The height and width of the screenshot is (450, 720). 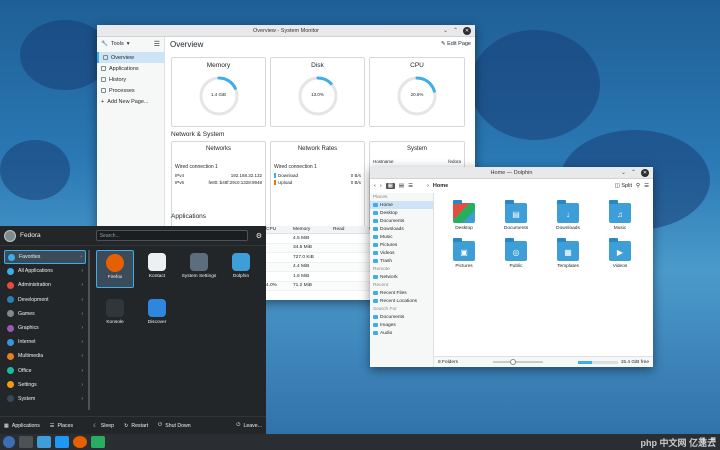 I want to click on app-konsole: Konsole, so click(x=115, y=310).